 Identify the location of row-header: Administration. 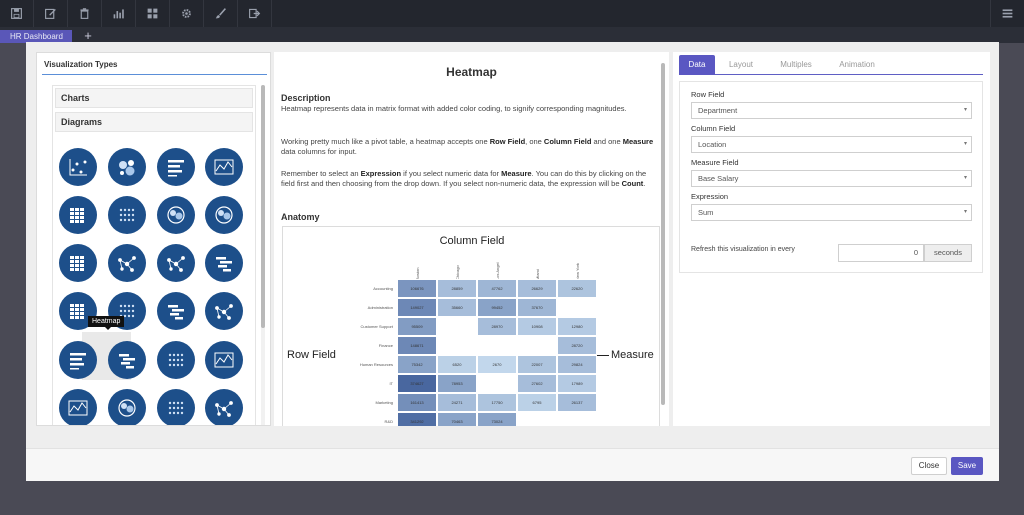
(380, 307).